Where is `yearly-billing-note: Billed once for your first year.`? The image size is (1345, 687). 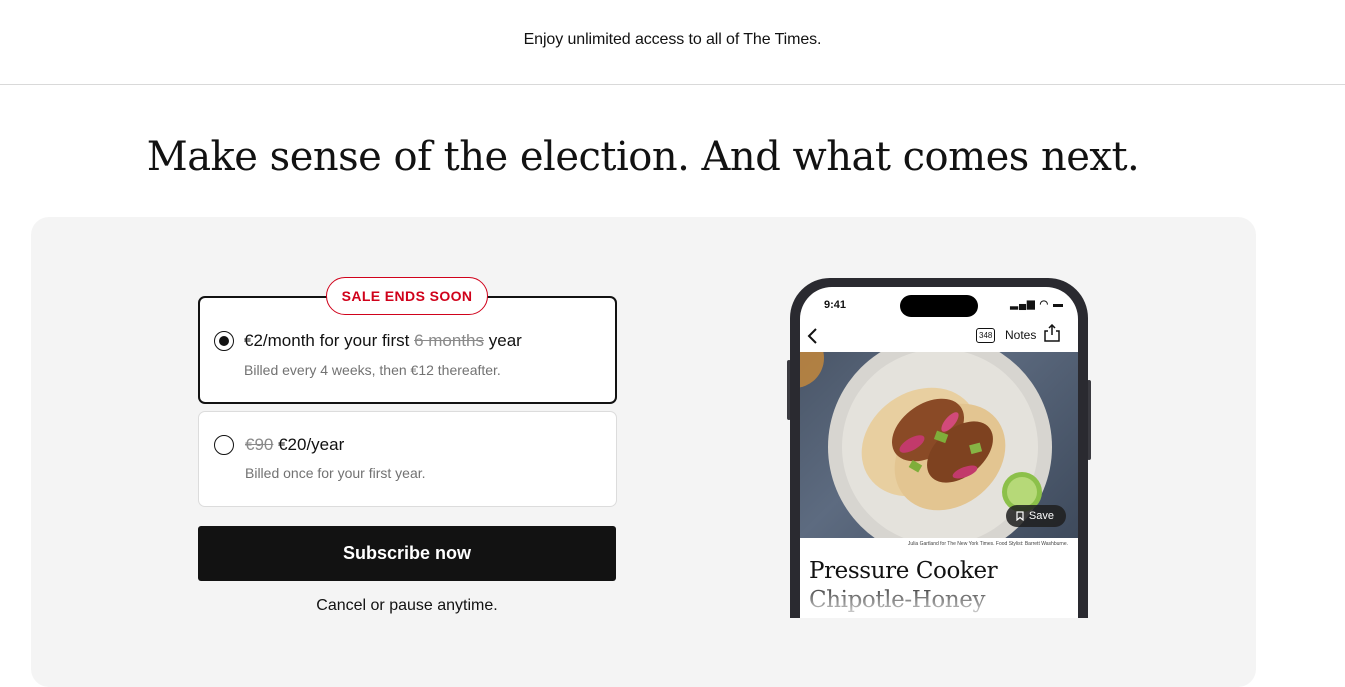
yearly-billing-note: Billed once for your first year. is located at coordinates (335, 473).